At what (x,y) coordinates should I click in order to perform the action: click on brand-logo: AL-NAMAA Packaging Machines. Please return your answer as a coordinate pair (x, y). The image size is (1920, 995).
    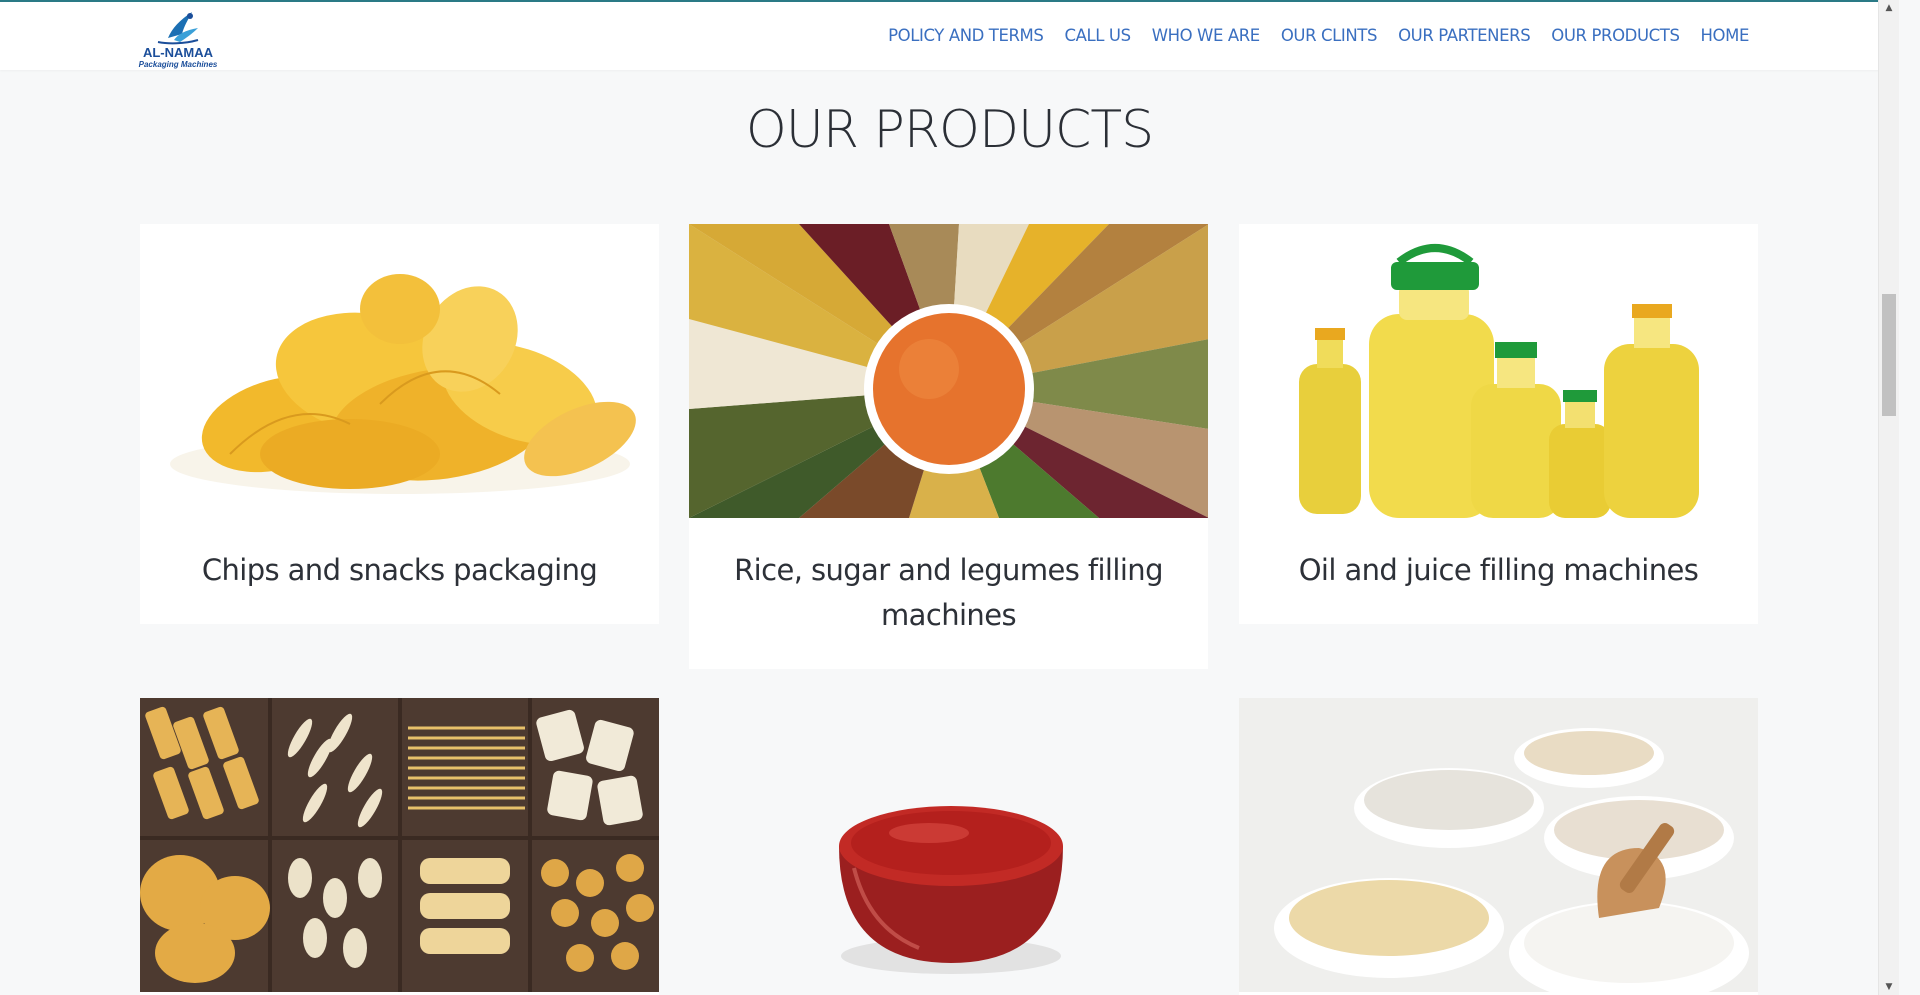
    Looking at the image, I should click on (178, 37).